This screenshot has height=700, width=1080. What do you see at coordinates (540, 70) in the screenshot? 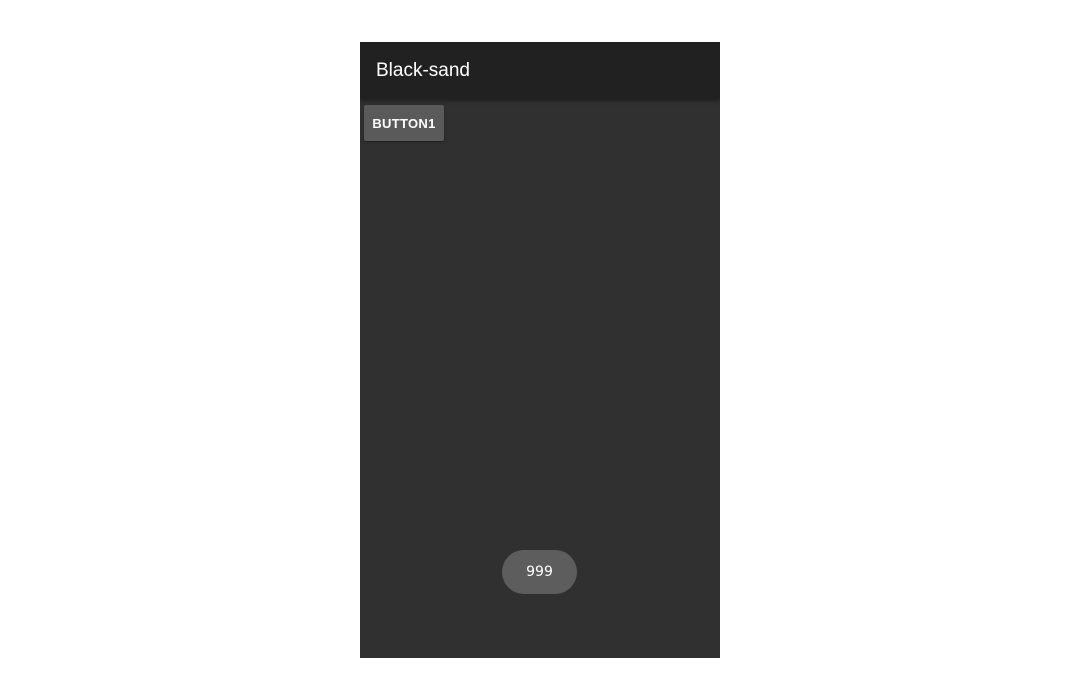
I see `app-bar: Black-sand` at bounding box center [540, 70].